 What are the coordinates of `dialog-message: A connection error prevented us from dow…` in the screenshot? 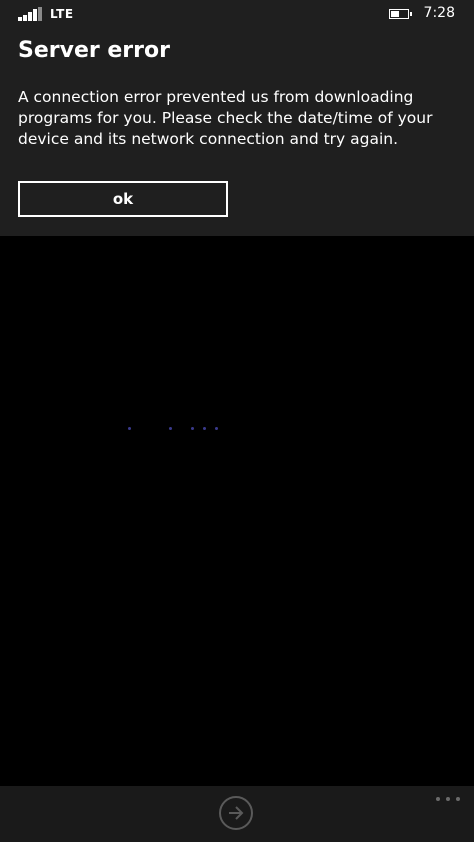 It's located at (225, 118).